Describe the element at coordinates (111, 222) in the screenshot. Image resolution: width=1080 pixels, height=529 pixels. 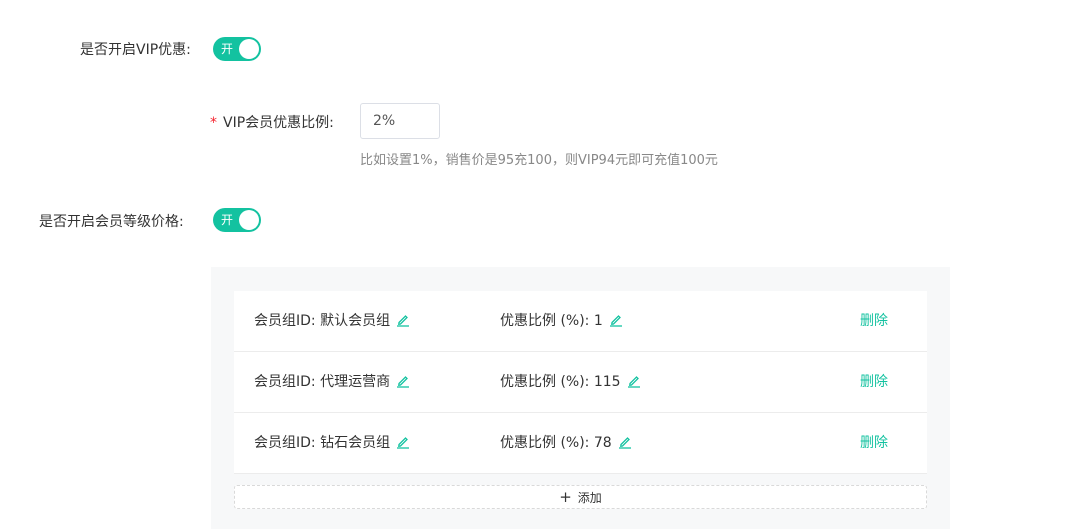
I see `level-price-label: 是否开启会员等级价格:` at that location.